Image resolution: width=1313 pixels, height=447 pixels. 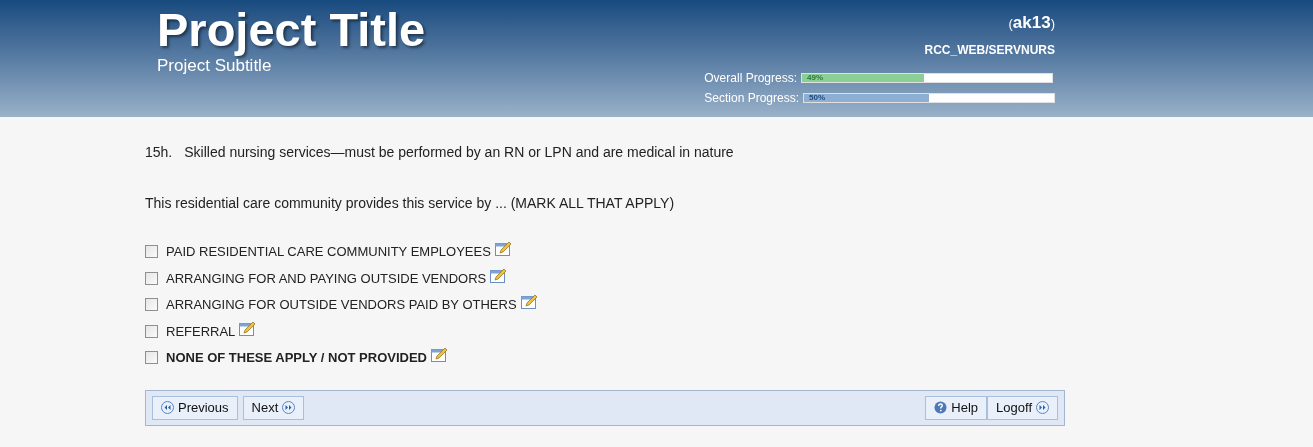 I want to click on option-label: ARRANGING FOR AND PAYING OUTSIDE VENDORS, so click(x=326, y=278).